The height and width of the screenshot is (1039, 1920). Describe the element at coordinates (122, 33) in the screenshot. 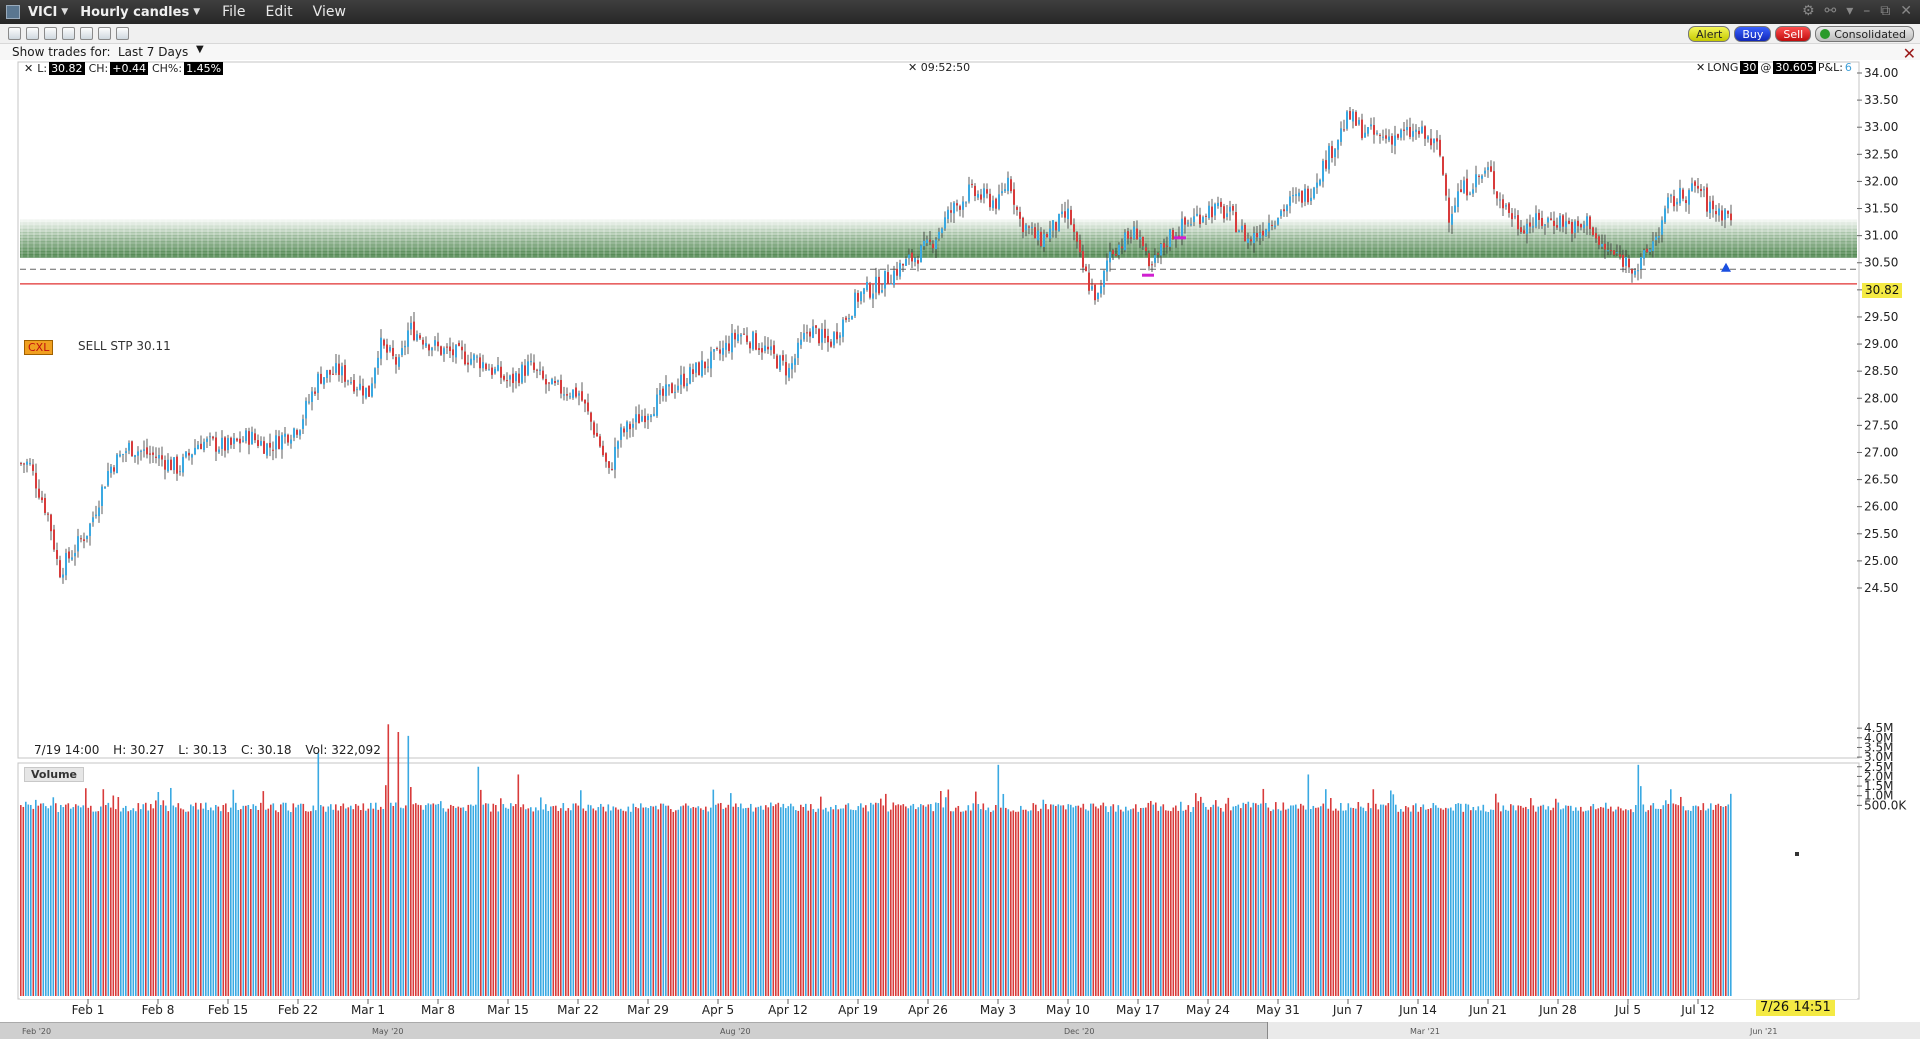

I see `drawing-icon` at that location.